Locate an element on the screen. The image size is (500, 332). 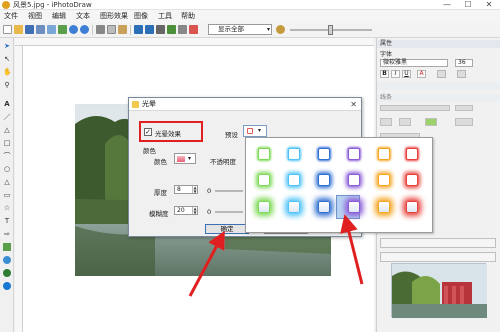
screen-capture-icon is located at coordinates (51, 29).